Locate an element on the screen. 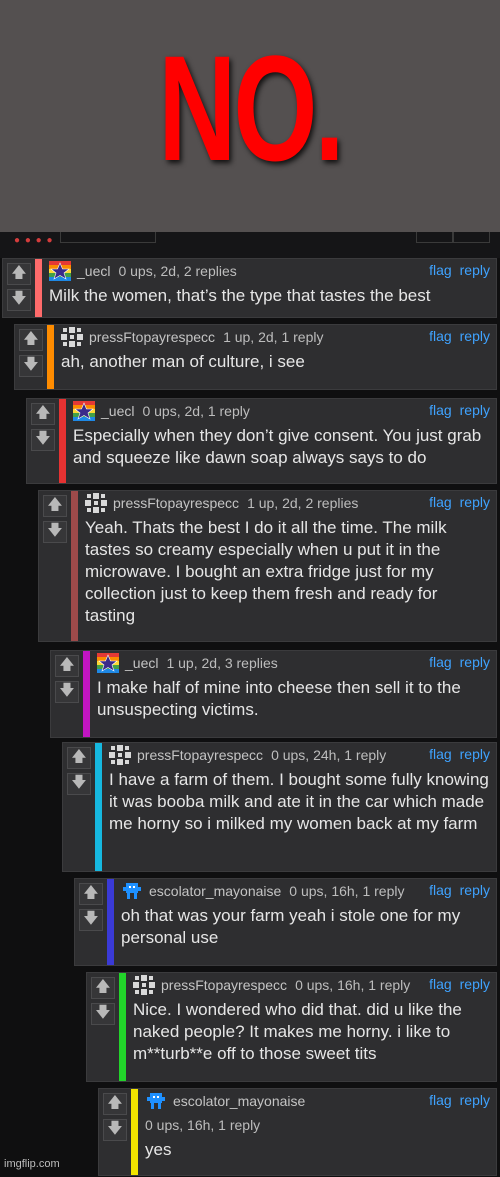  comment-stats: 1 up, 2d, 2 replies is located at coordinates (303, 503).